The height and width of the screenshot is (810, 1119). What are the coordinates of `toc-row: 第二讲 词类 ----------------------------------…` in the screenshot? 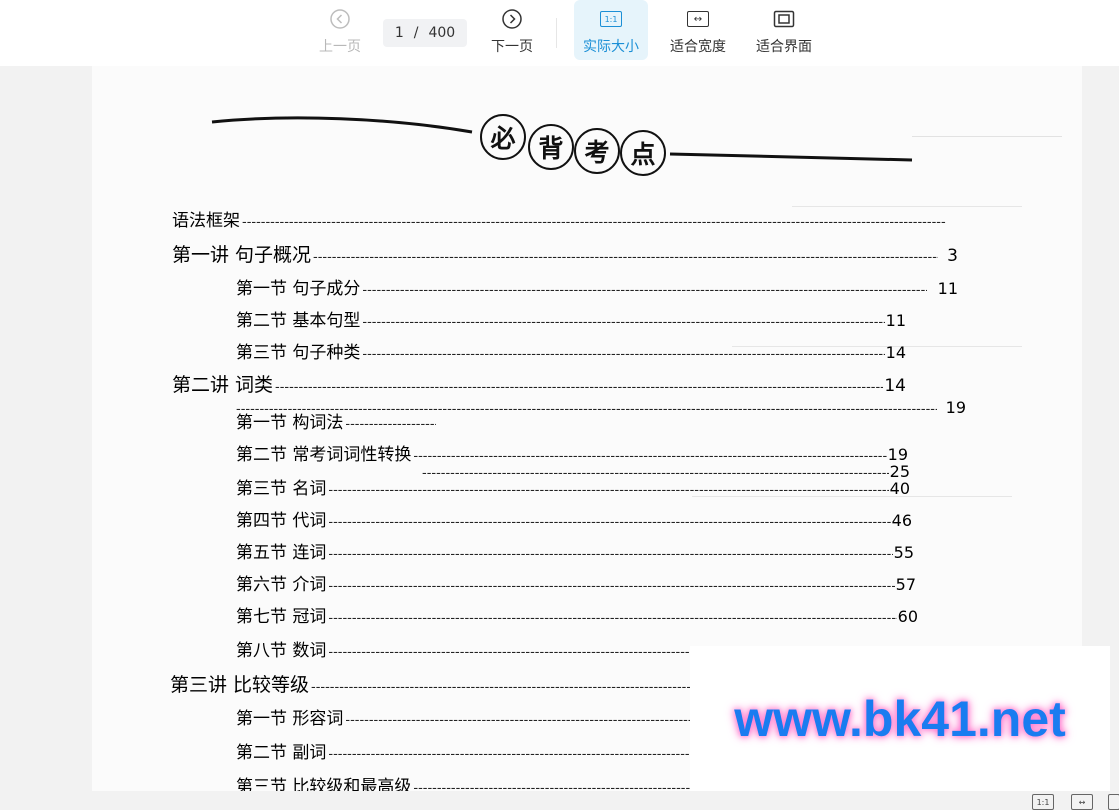 It's located at (539, 383).